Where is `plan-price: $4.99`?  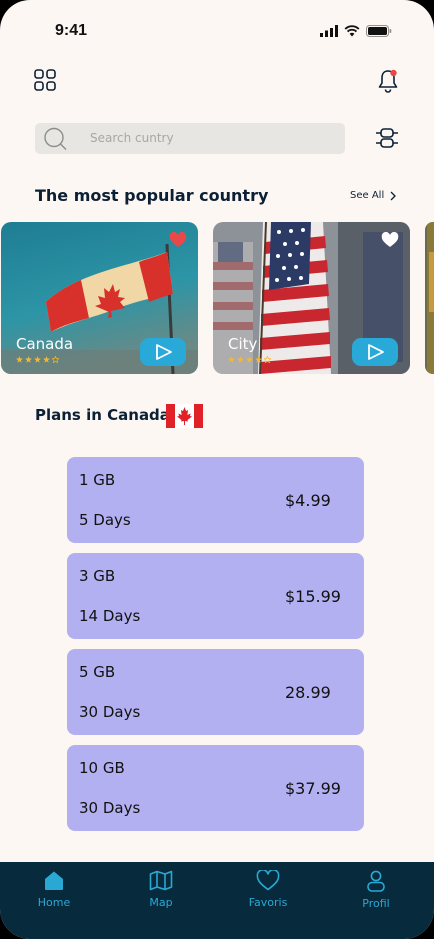
plan-price: $4.99 is located at coordinates (308, 500).